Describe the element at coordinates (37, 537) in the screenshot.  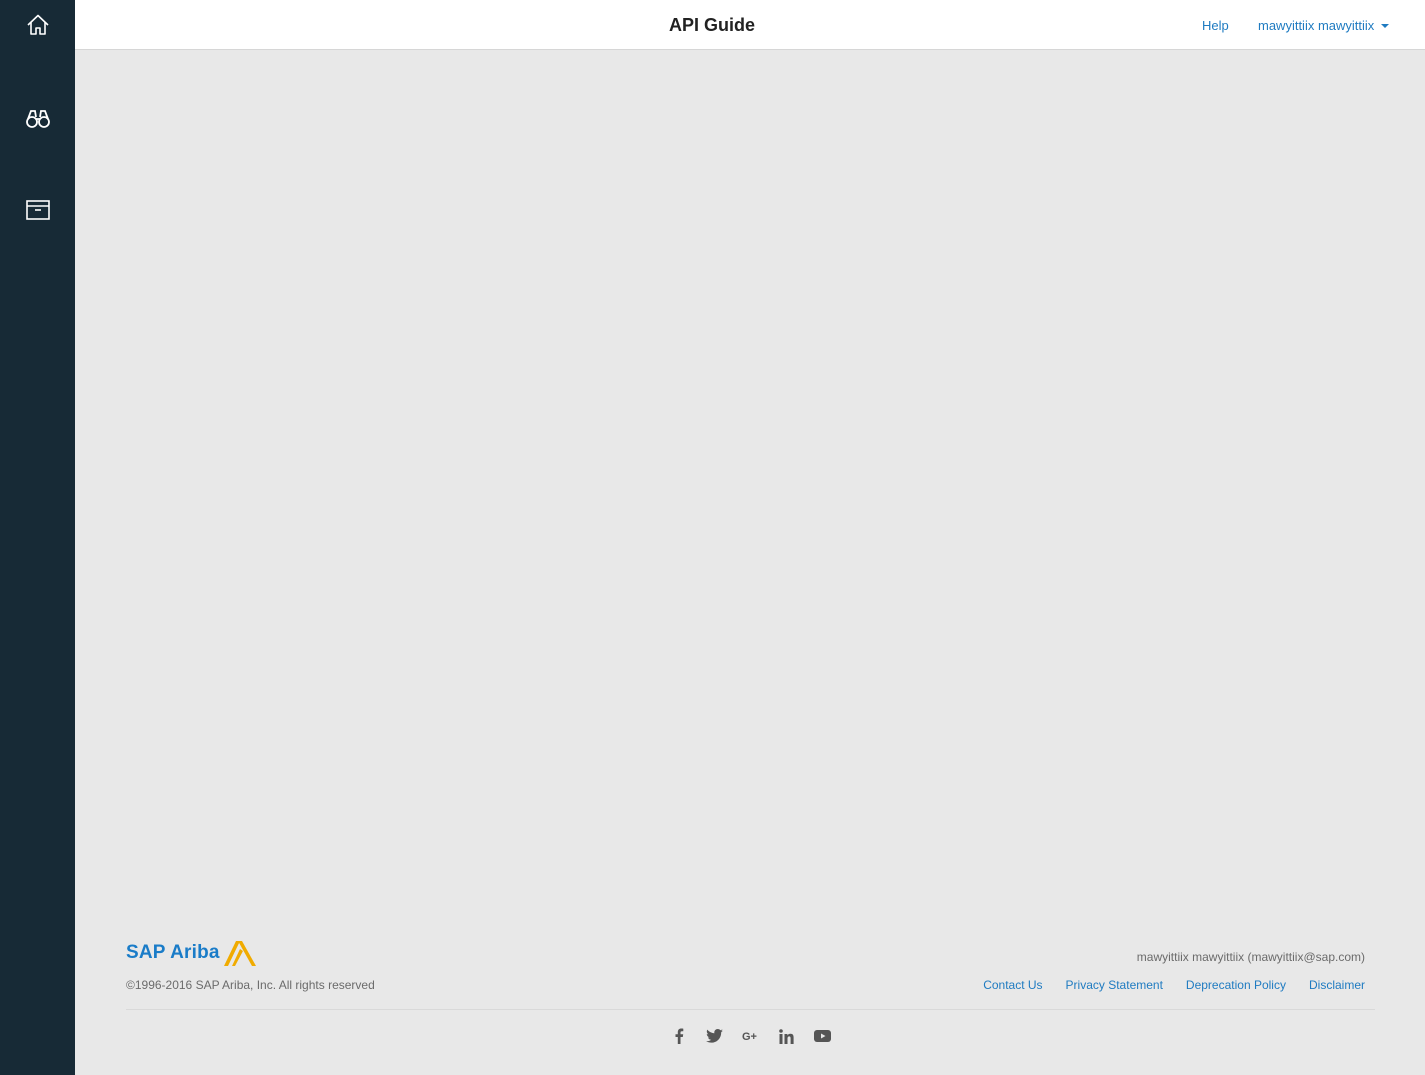
I see `sidebar` at that location.